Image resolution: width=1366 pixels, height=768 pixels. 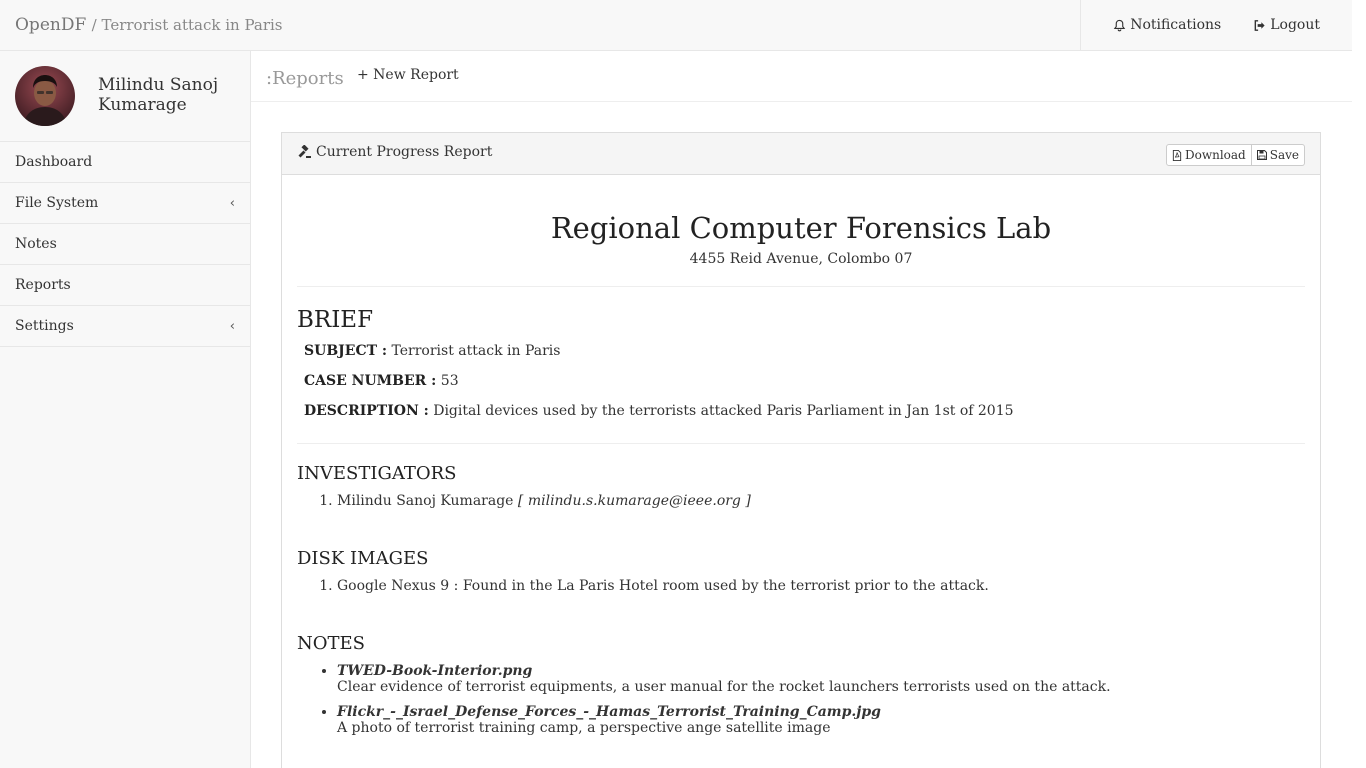 I want to click on floppy-disk-icon, so click(x=1261, y=155).